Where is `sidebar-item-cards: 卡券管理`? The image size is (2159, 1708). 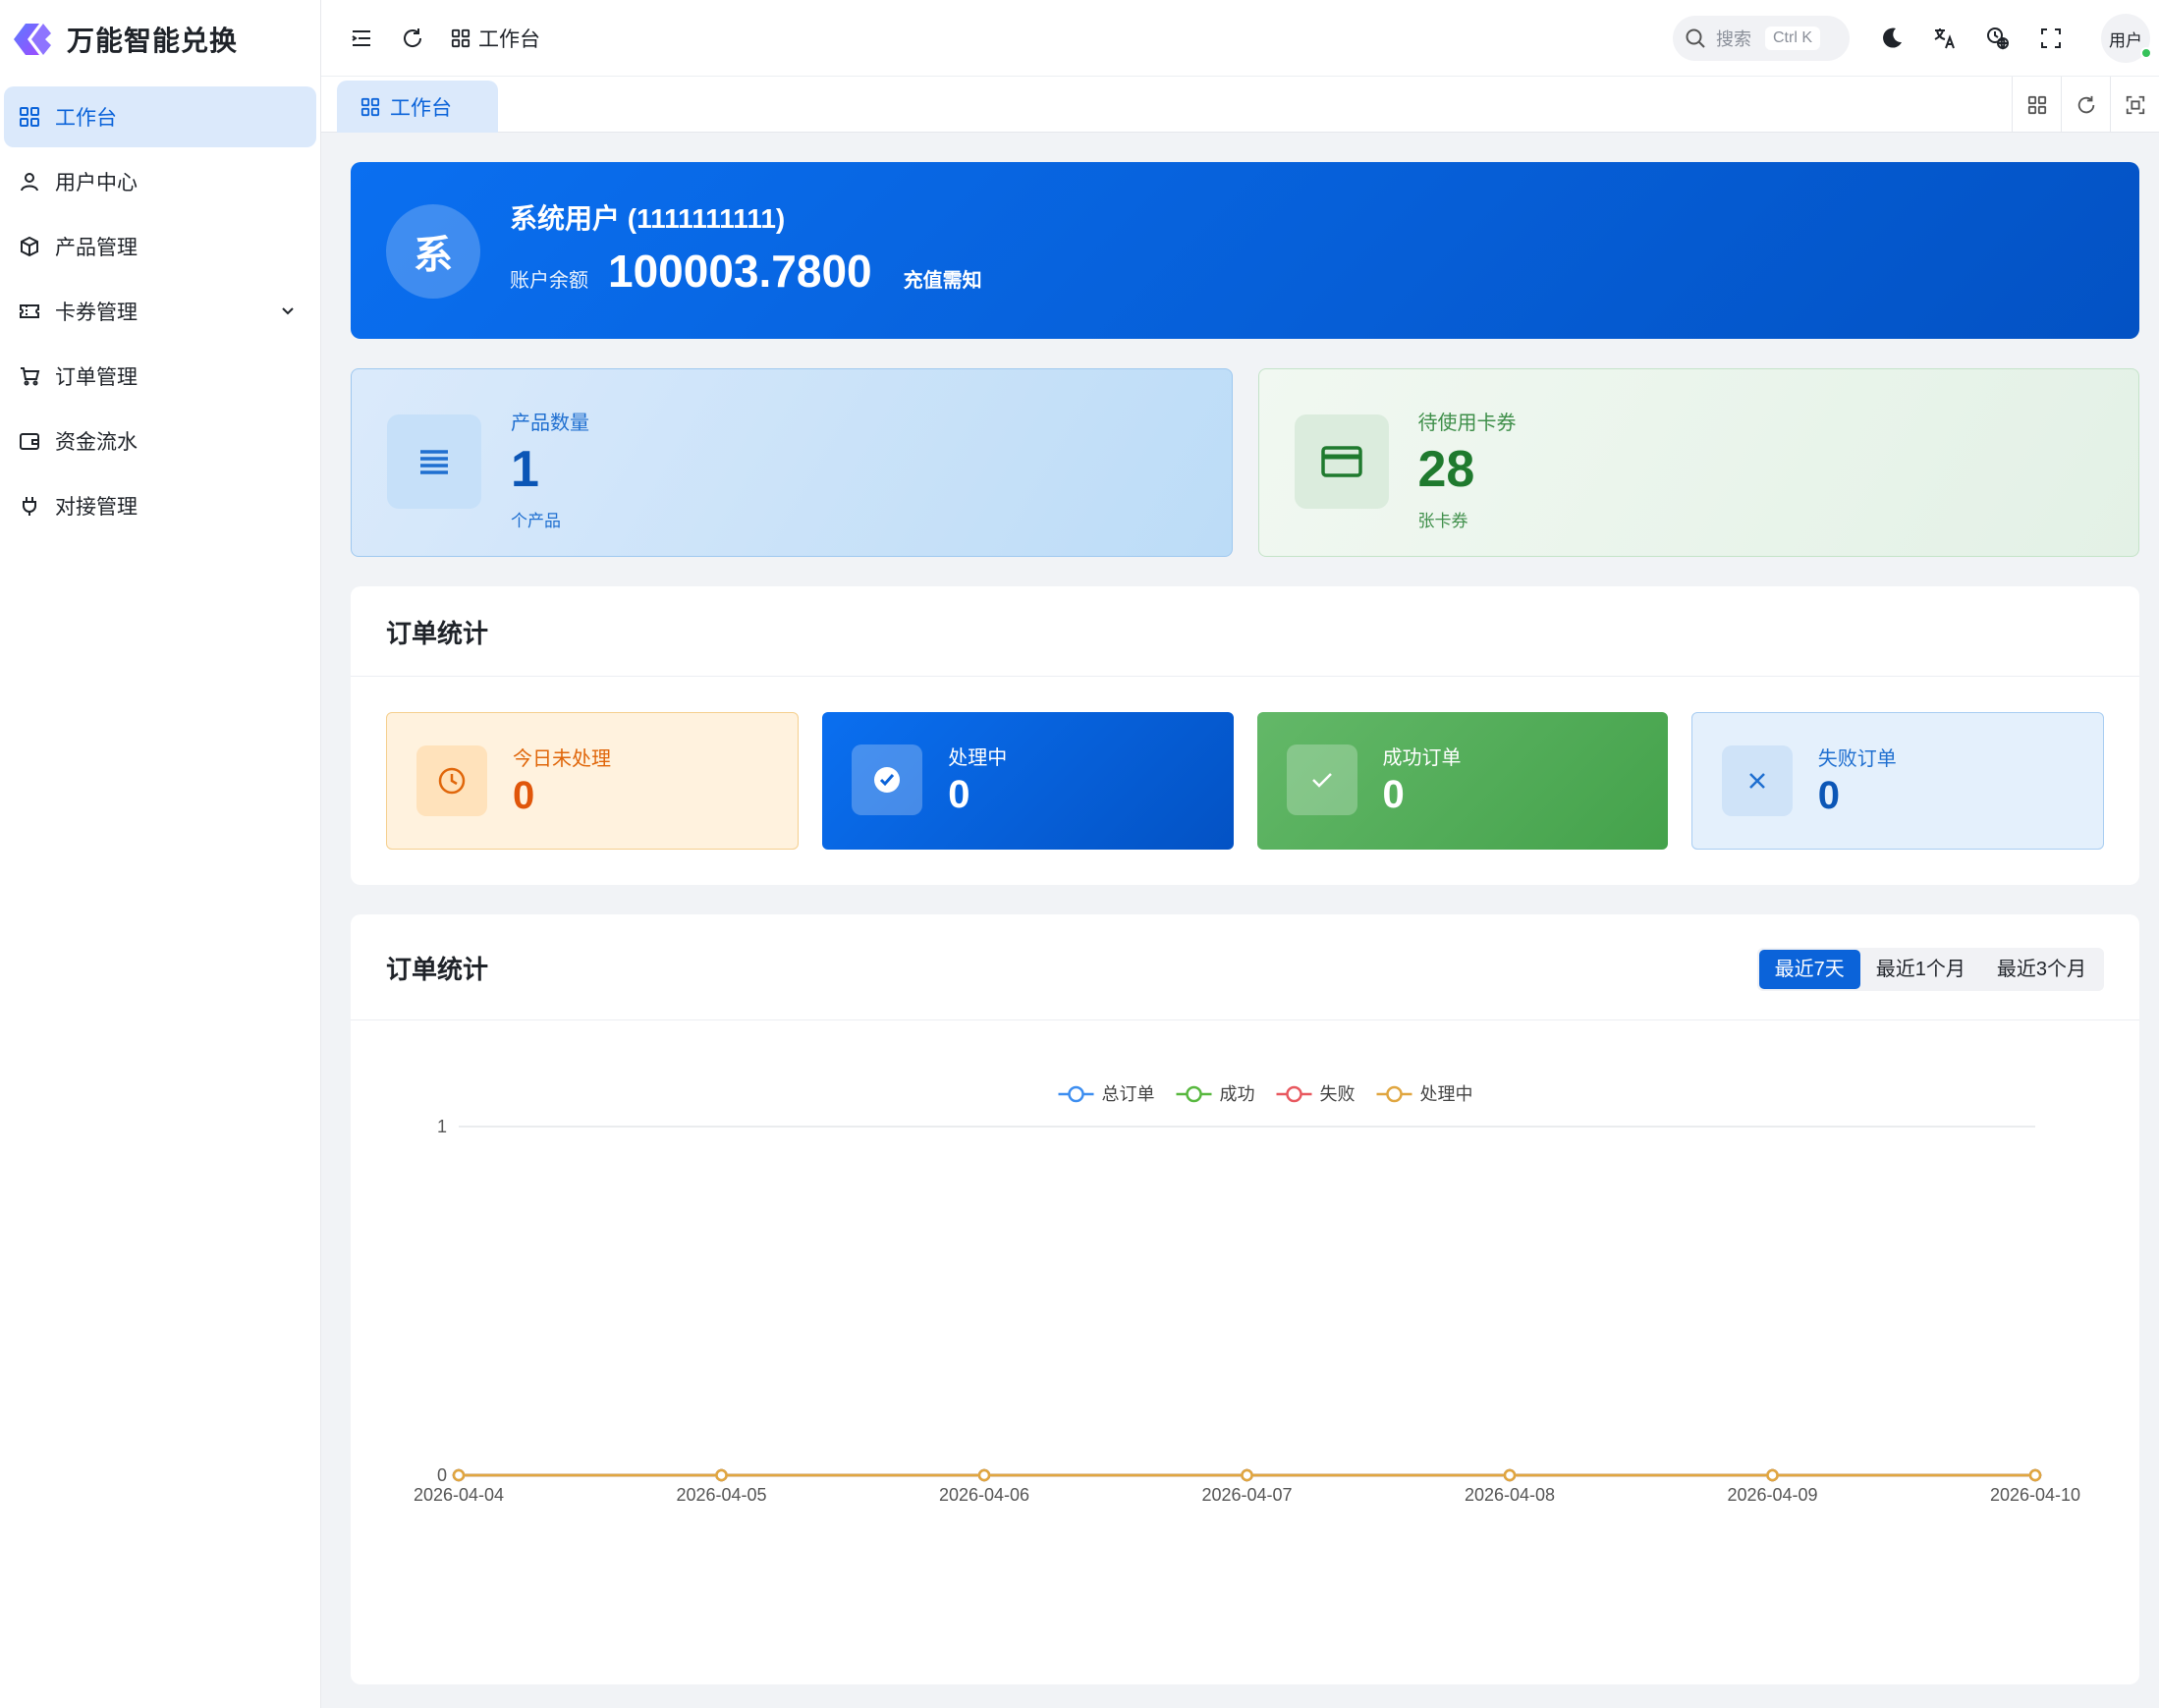 sidebar-item-cards: 卡券管理 is located at coordinates (160, 311).